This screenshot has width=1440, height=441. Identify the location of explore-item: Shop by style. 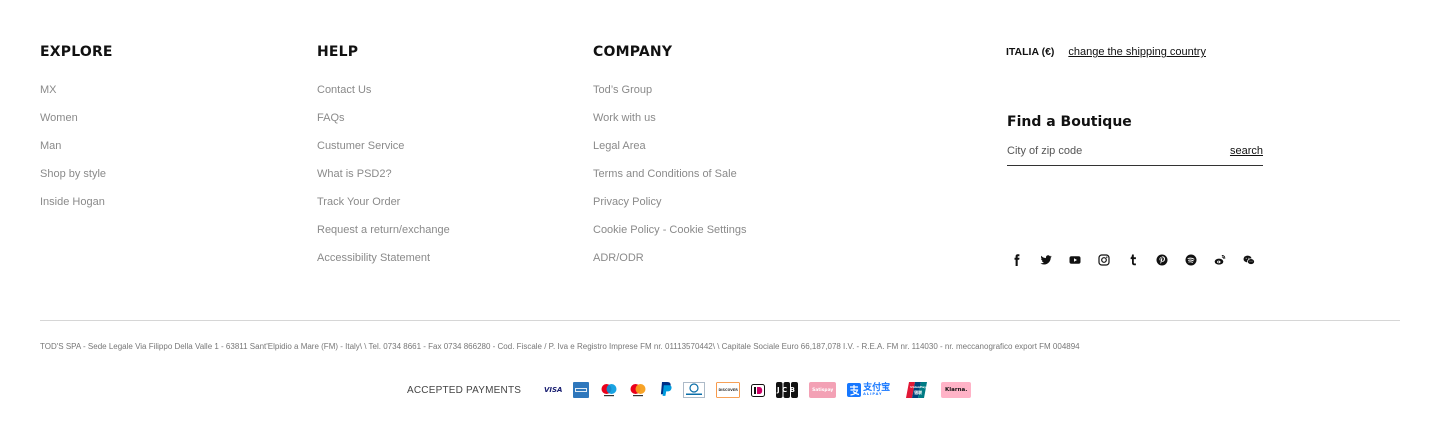
(76, 181).